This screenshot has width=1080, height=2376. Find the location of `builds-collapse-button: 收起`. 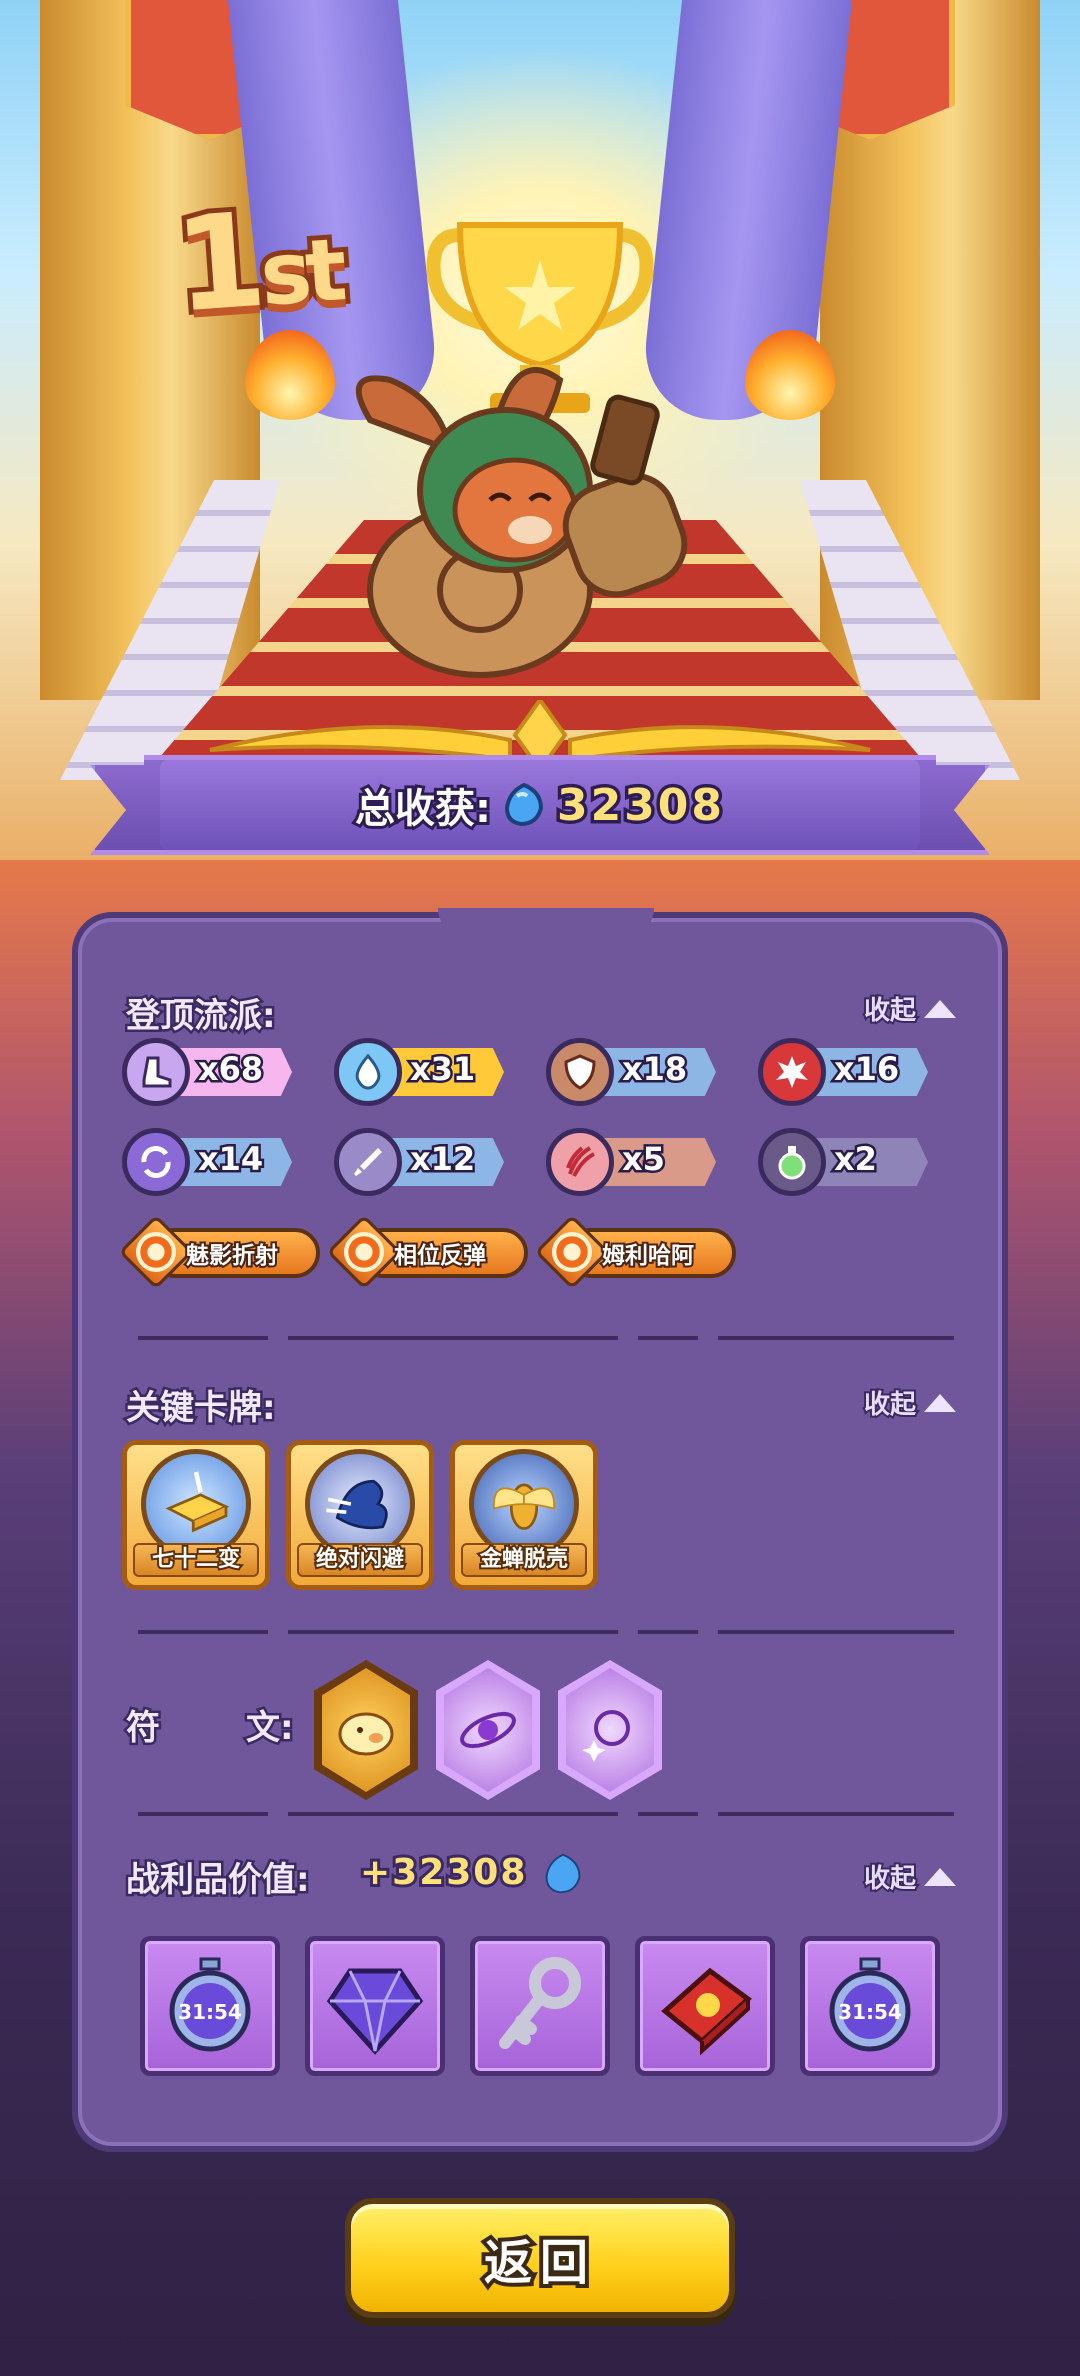

builds-collapse-button: 收起 is located at coordinates (909, 1009).